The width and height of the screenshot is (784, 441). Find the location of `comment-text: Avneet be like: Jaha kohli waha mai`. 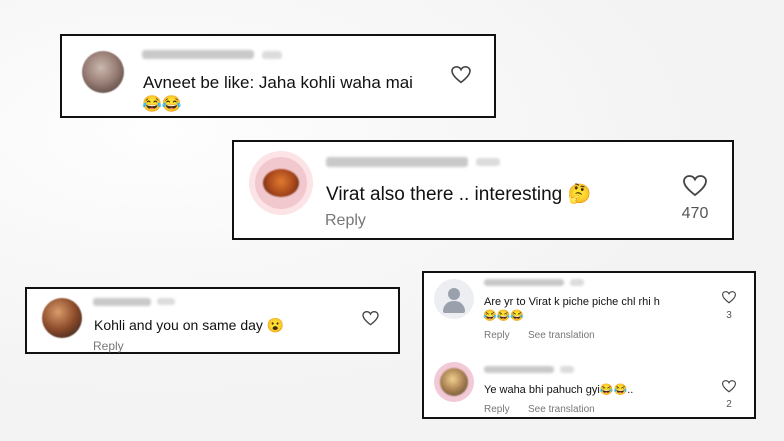

comment-text: Avneet be like: Jaha kohli waha mai is located at coordinates (278, 82).